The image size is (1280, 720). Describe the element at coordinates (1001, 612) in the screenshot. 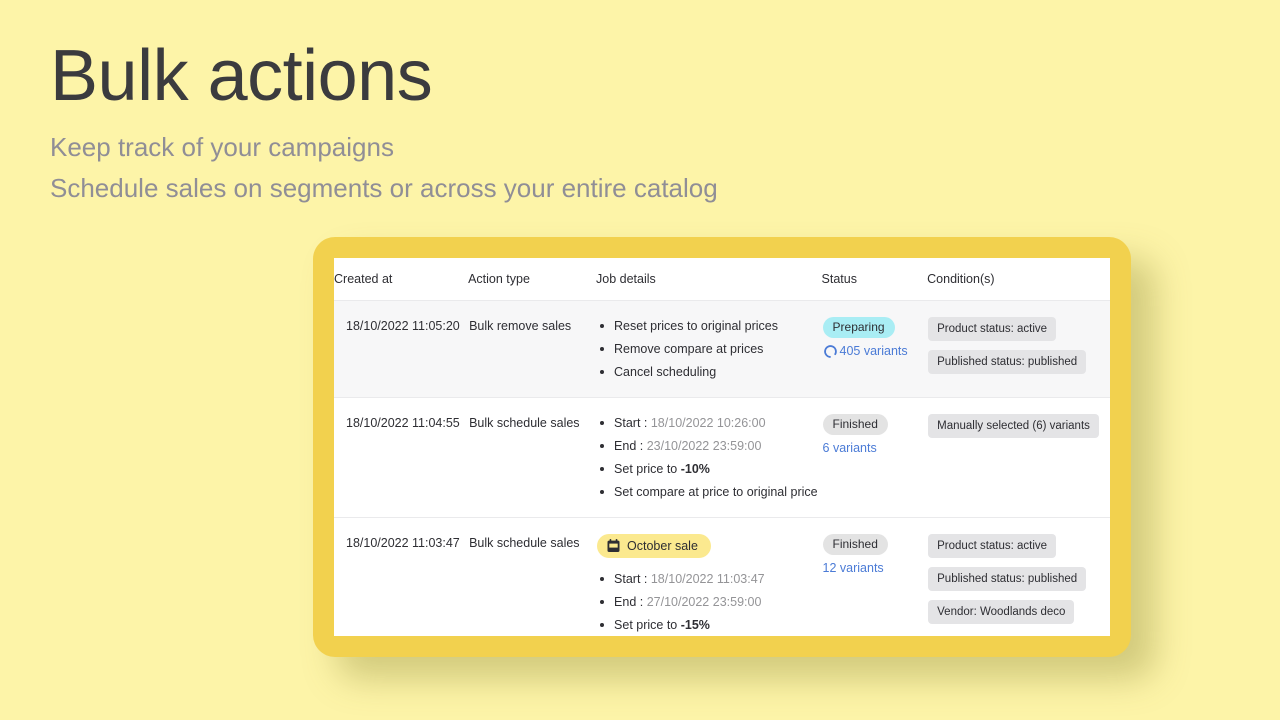

I see `condition-chip: Vendor: Woodlands deco` at that location.